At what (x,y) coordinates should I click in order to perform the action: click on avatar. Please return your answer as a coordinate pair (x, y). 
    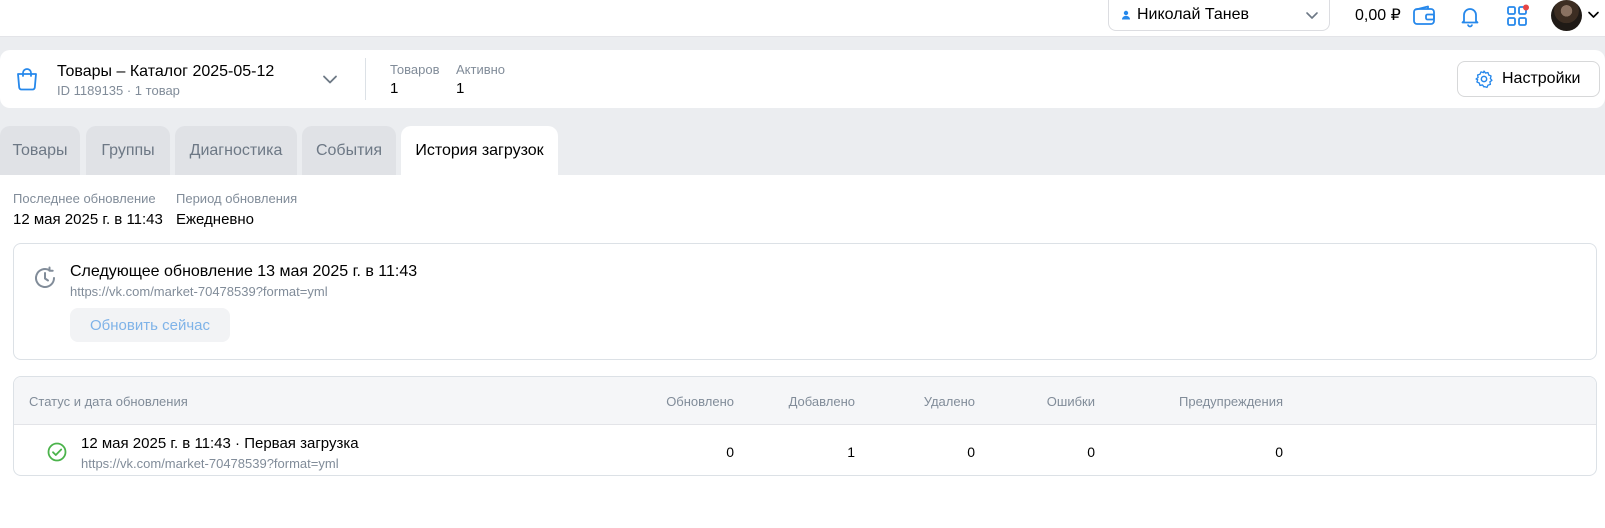
    Looking at the image, I should click on (1566, 15).